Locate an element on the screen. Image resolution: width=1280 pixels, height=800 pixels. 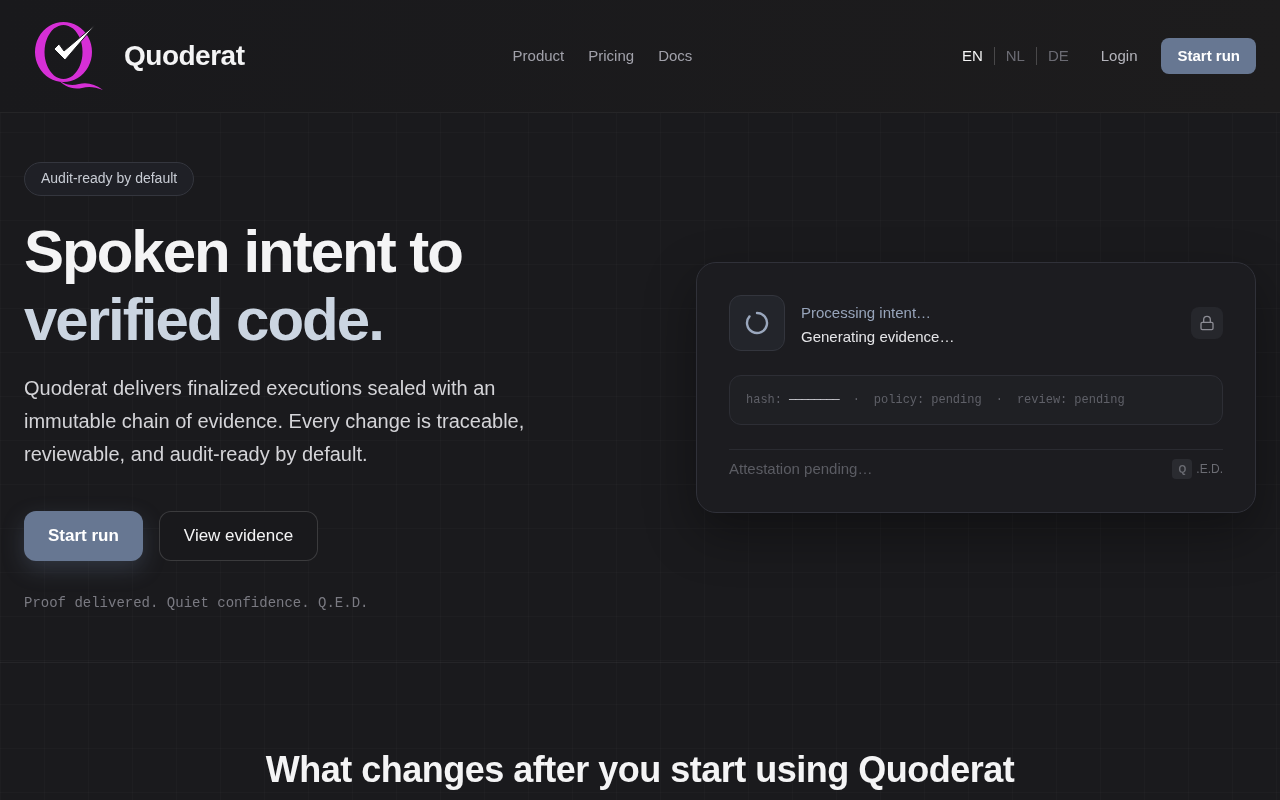
lock-icon is located at coordinates (1207, 322).